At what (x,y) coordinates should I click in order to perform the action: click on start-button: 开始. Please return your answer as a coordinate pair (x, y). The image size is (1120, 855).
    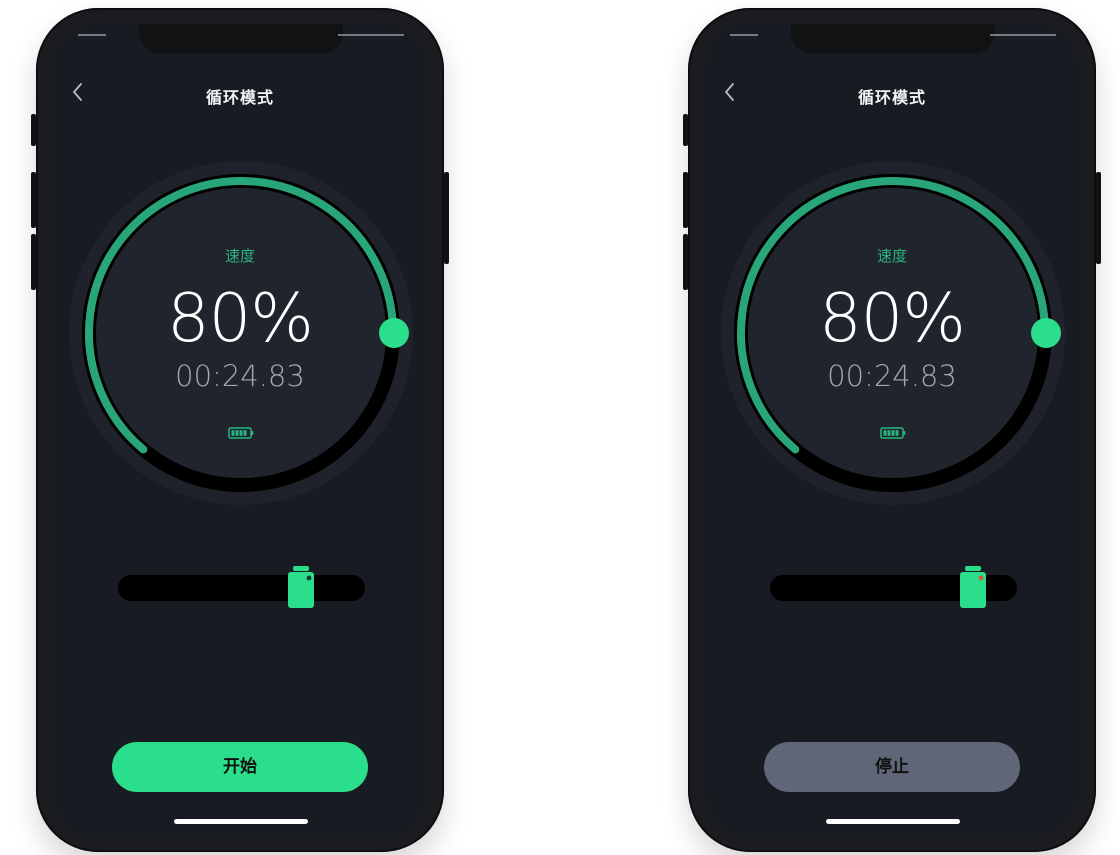
    Looking at the image, I should click on (240, 767).